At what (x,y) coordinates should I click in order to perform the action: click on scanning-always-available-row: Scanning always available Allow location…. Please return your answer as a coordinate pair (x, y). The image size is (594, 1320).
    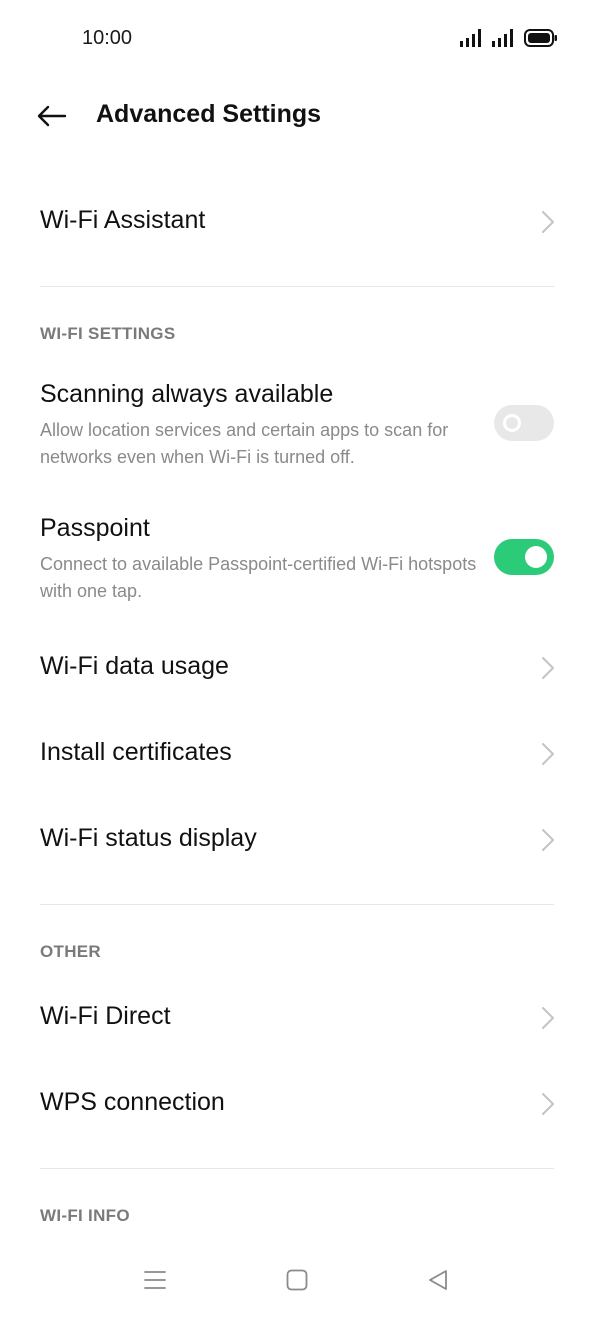
    Looking at the image, I should click on (297, 426).